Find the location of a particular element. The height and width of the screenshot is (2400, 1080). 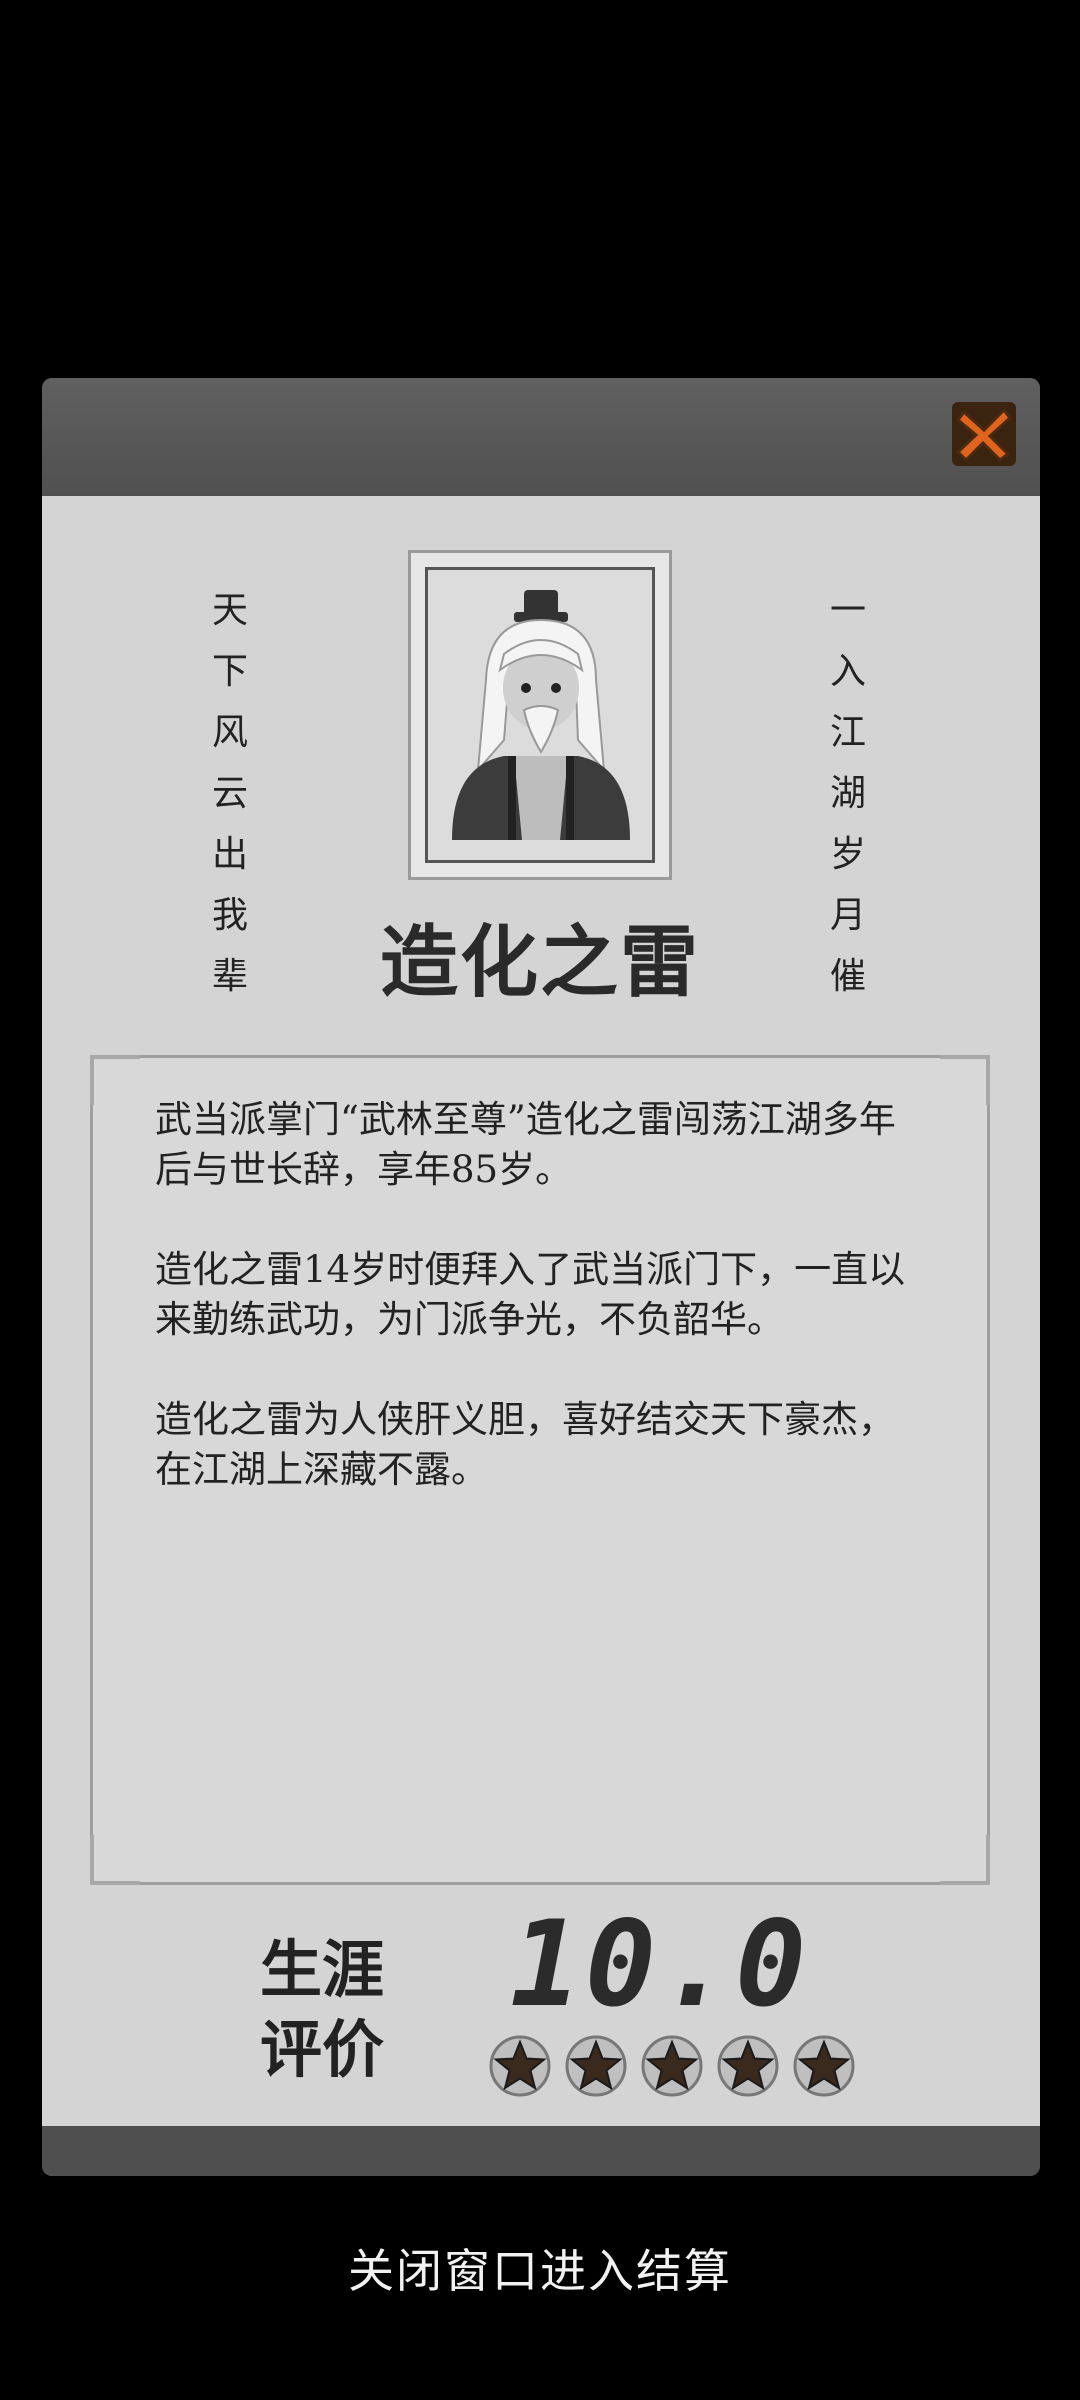

career-rating-label: 生涯评价 is located at coordinates (321, 2009).